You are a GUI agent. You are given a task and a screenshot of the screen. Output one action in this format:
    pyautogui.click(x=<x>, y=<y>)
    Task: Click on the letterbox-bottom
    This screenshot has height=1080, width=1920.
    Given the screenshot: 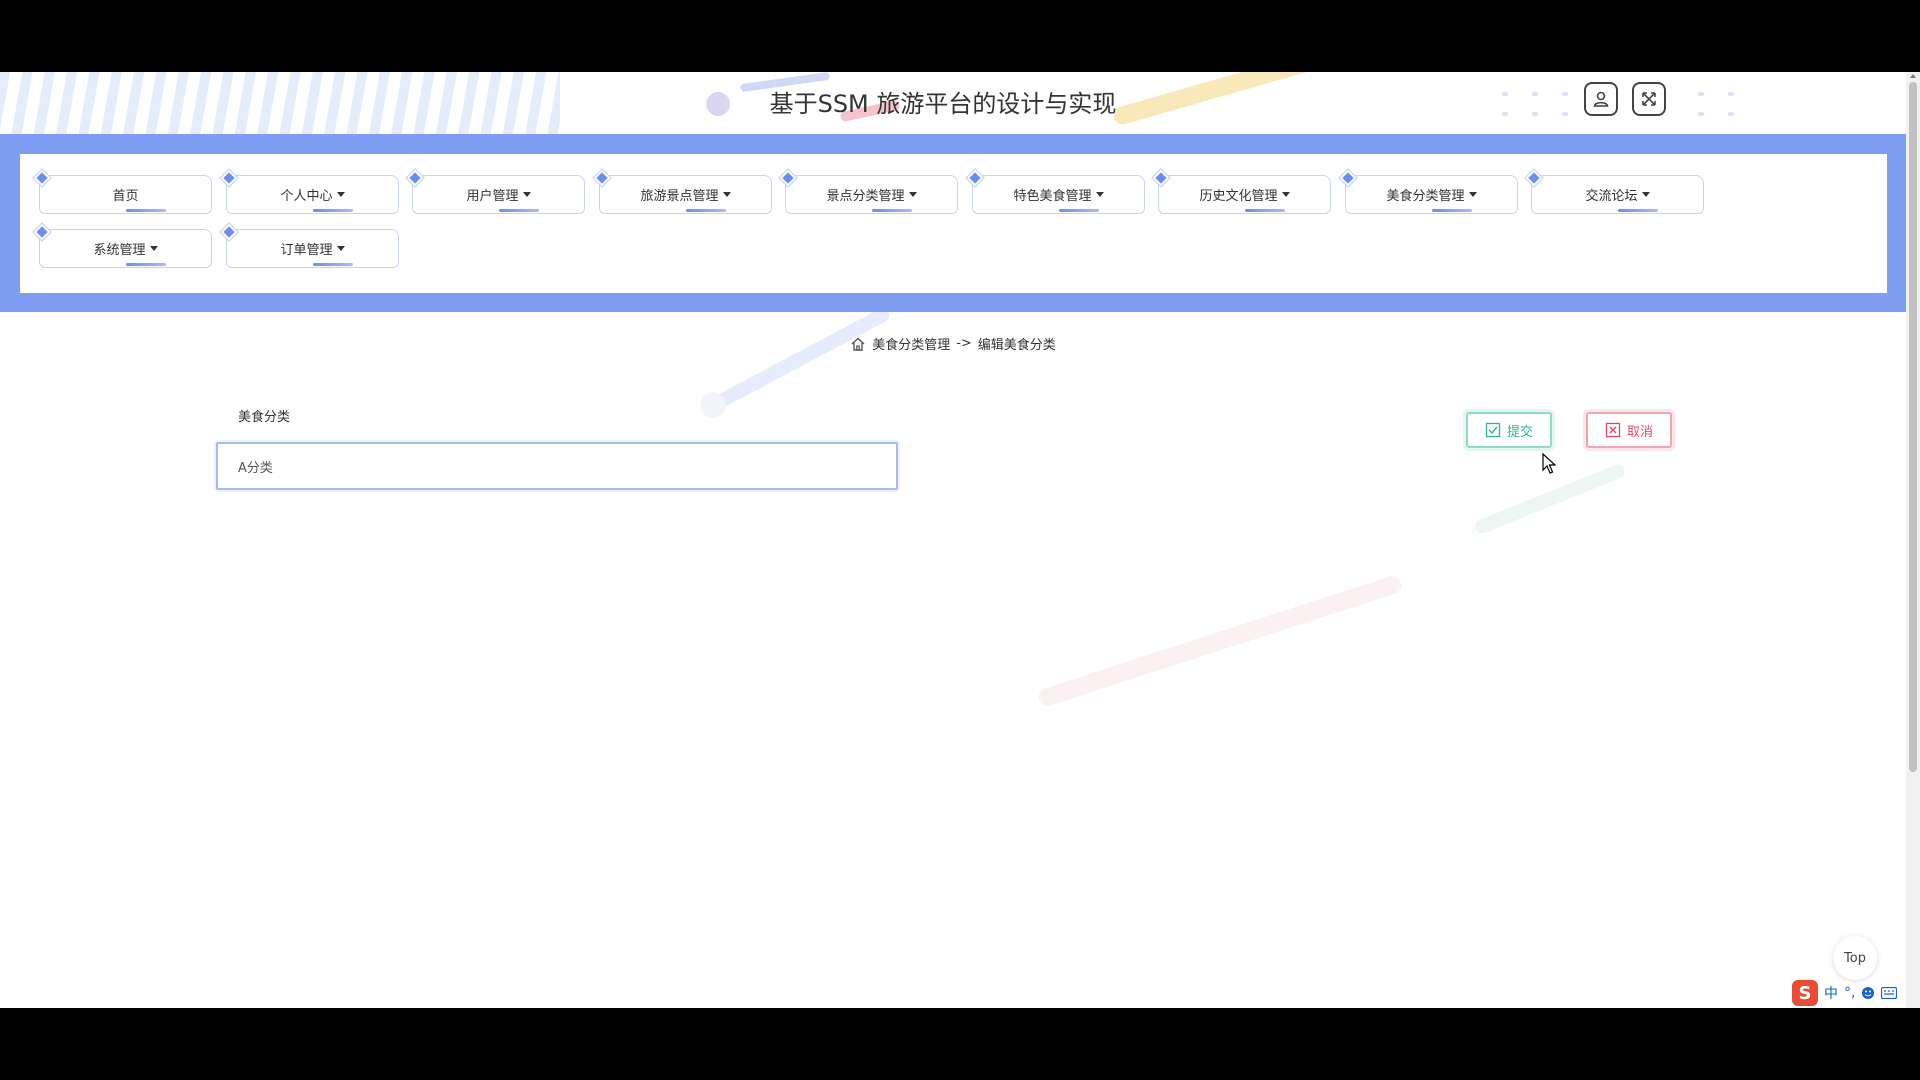 What is the action you would take?
    pyautogui.click(x=960, y=1044)
    